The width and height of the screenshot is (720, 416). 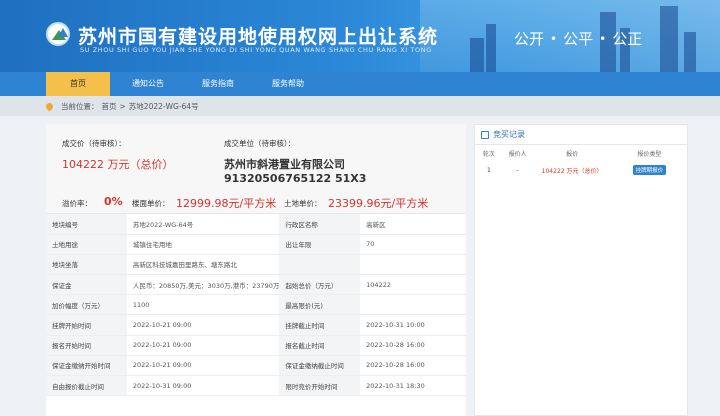 I want to click on breadcrumb-prefix: 当前位置：, so click(x=80, y=106).